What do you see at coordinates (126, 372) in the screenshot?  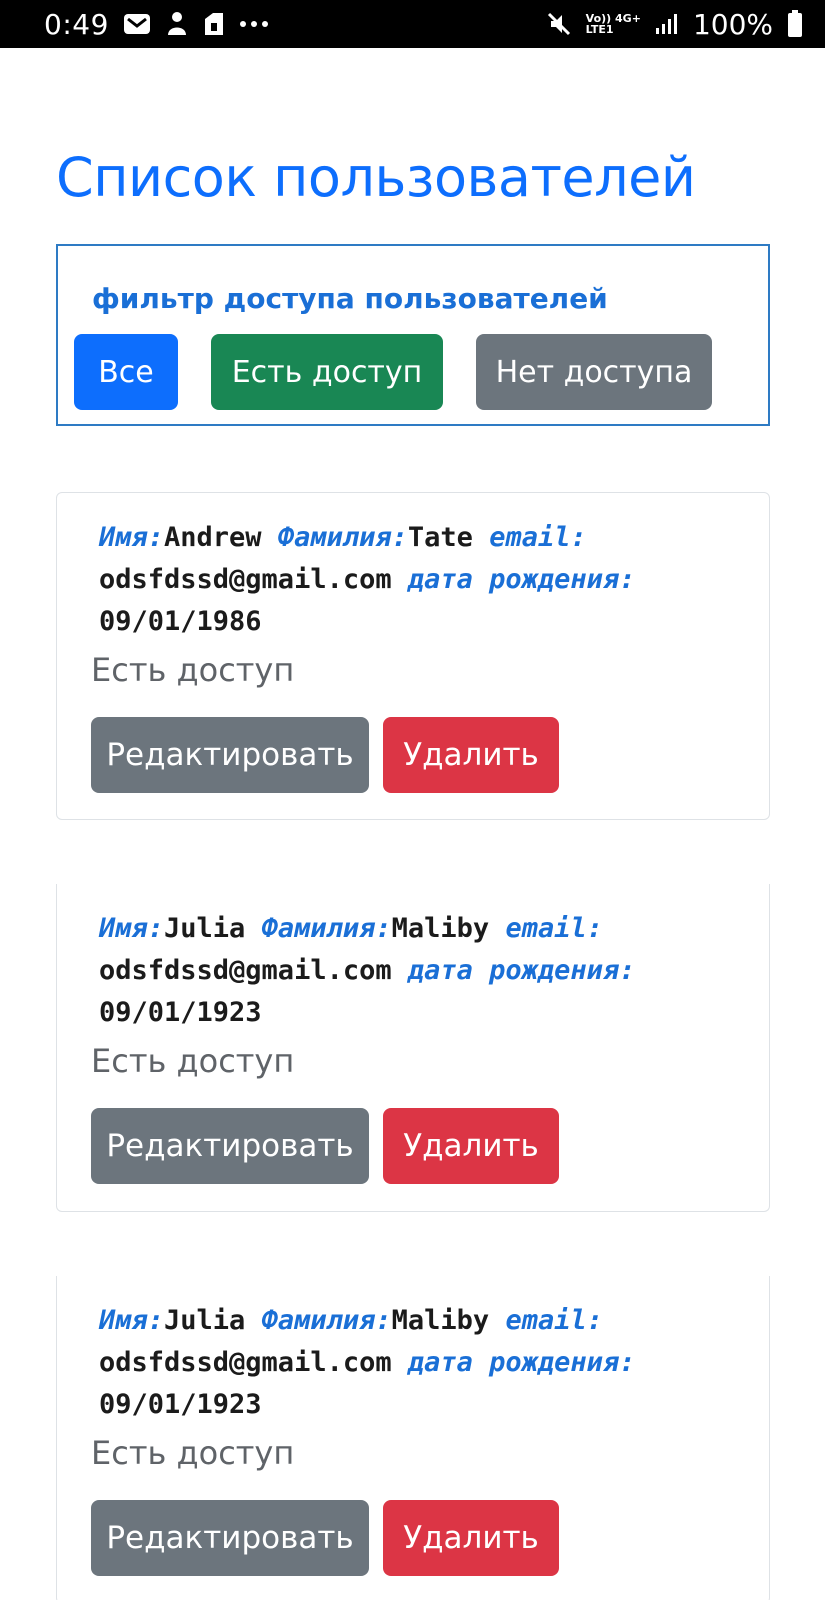 I see `filter-all-button: Все` at bounding box center [126, 372].